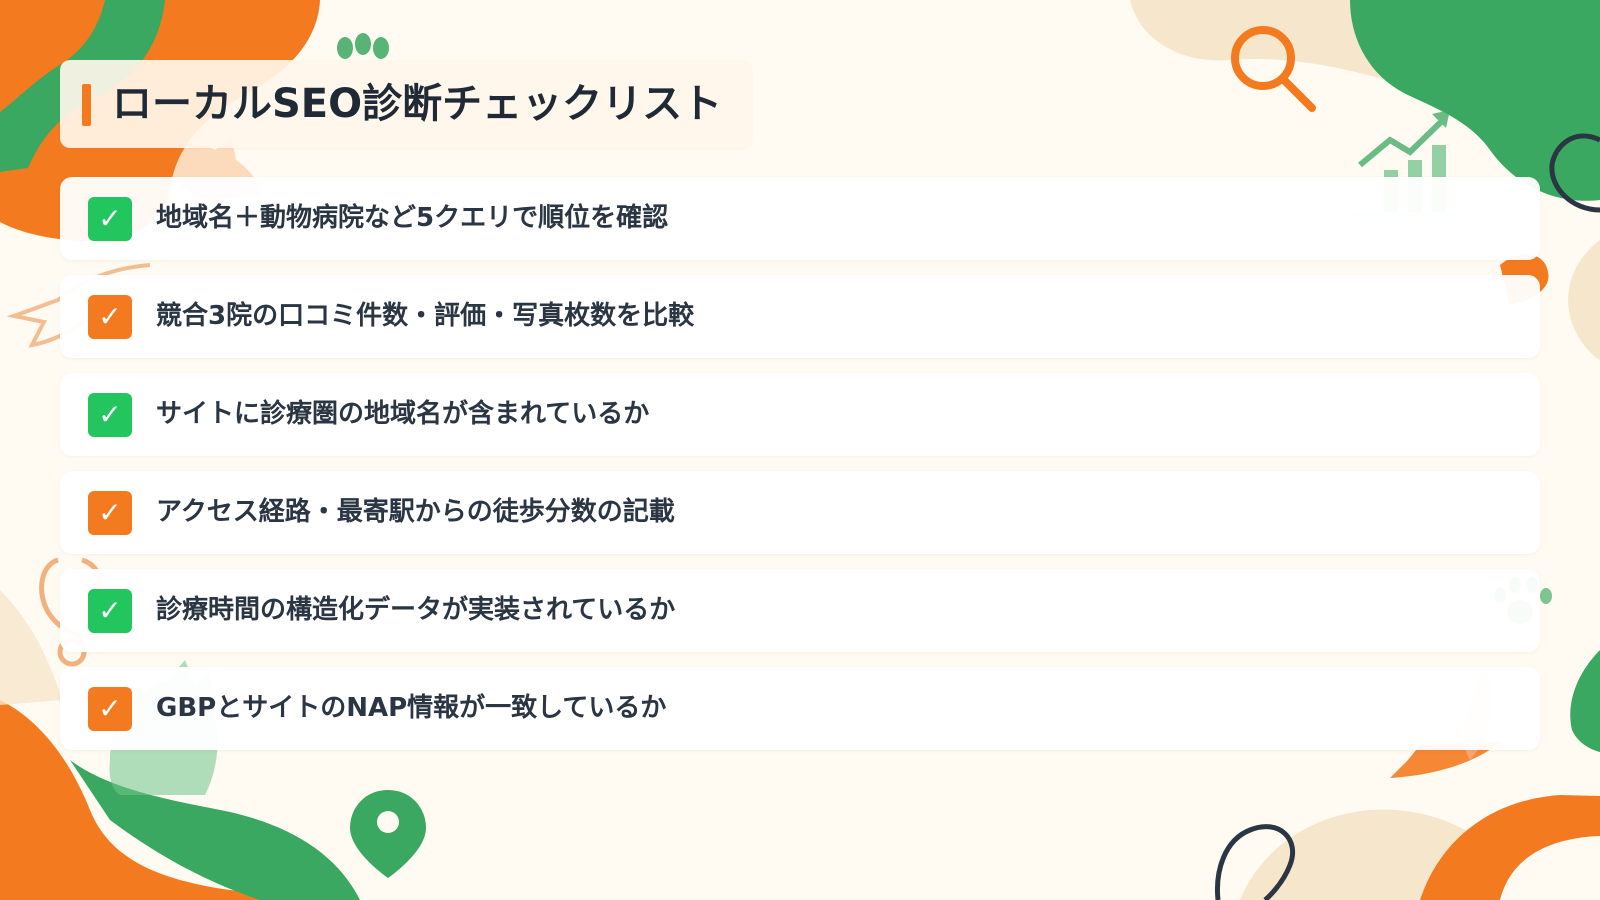 The height and width of the screenshot is (900, 1600). I want to click on checklist-item: ✓ 診療時間の構造化データが実装されているか, so click(800, 610).